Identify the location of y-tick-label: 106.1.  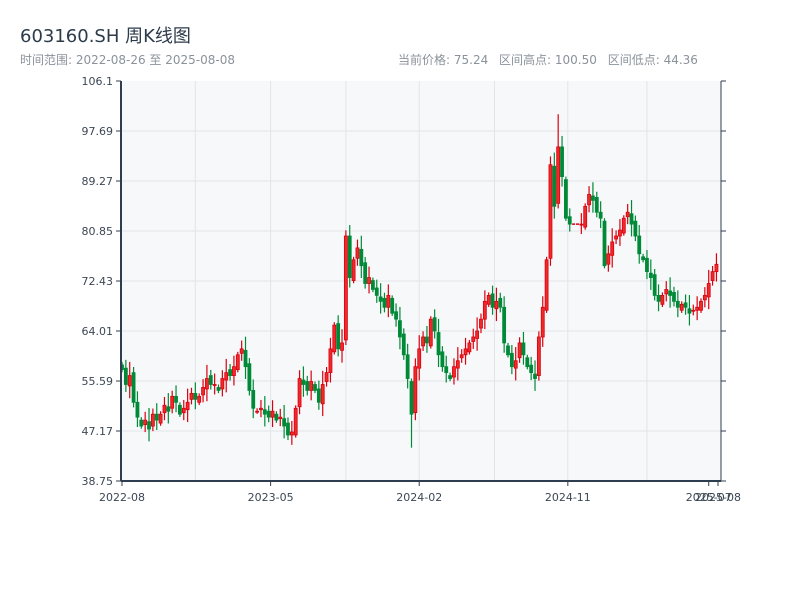
(98, 81).